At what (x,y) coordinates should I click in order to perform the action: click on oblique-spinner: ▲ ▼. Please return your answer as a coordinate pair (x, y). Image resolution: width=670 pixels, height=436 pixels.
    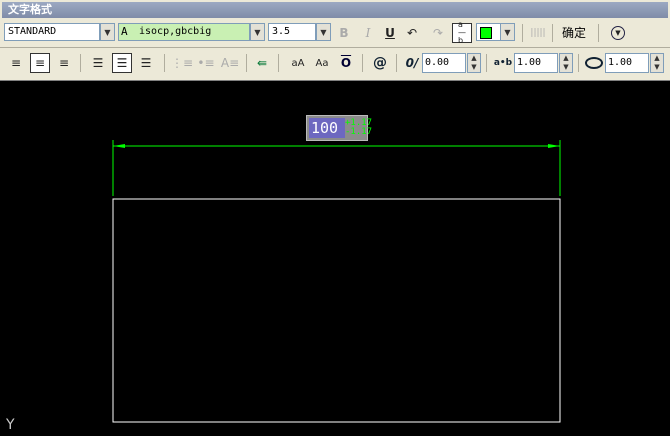
    Looking at the image, I should click on (474, 63).